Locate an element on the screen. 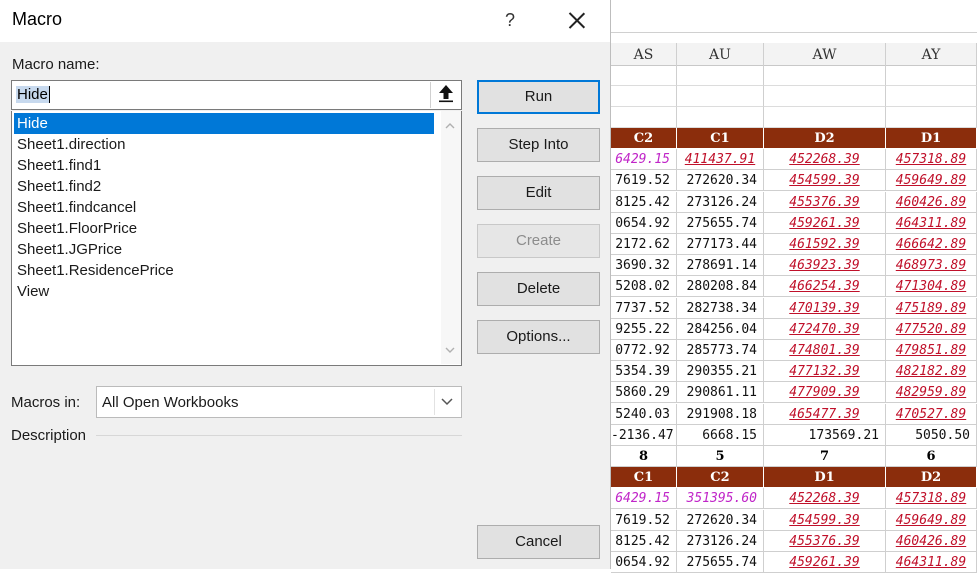 This screenshot has width=977, height=573. sheet-cell: 472470.39 is located at coordinates (825, 329).